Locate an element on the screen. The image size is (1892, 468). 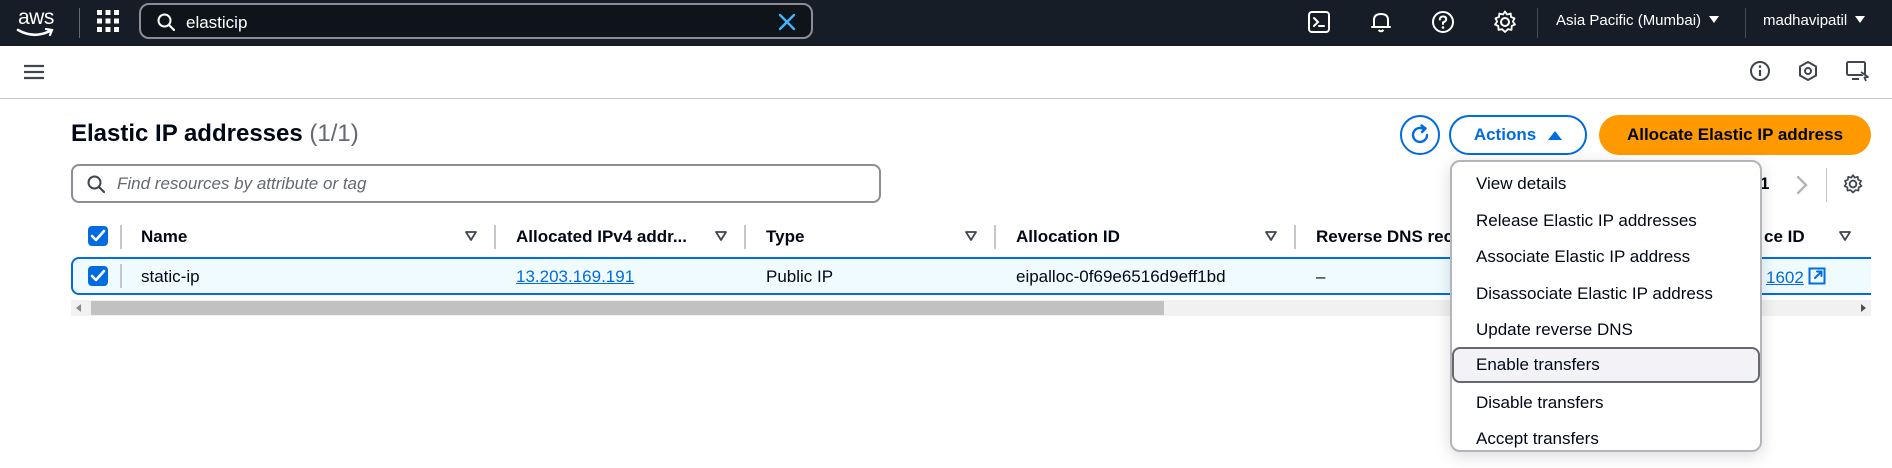
cell-ip-link: 13.203.169.191 is located at coordinates (575, 277).